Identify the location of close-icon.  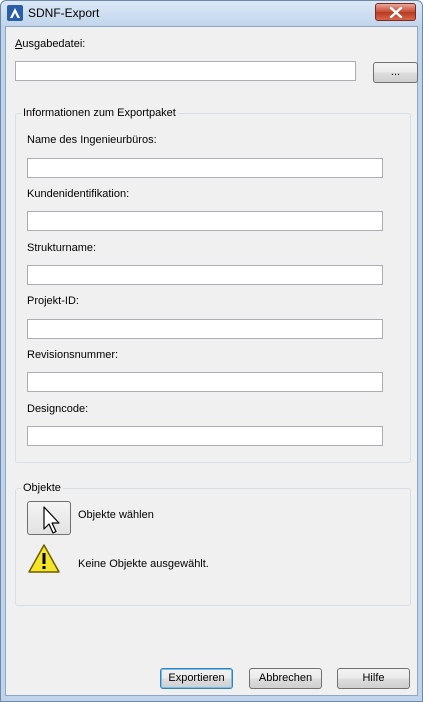
(396, 12).